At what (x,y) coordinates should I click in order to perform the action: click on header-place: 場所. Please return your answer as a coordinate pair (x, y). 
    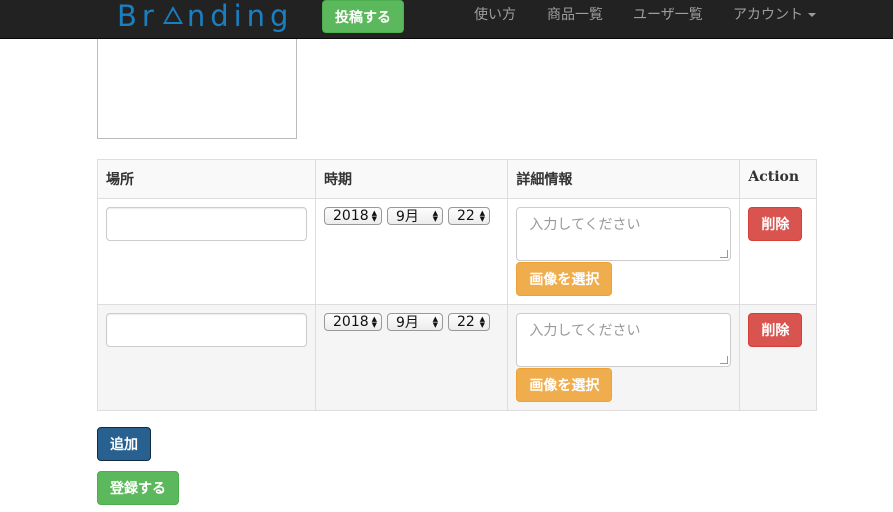
    Looking at the image, I should click on (206, 179).